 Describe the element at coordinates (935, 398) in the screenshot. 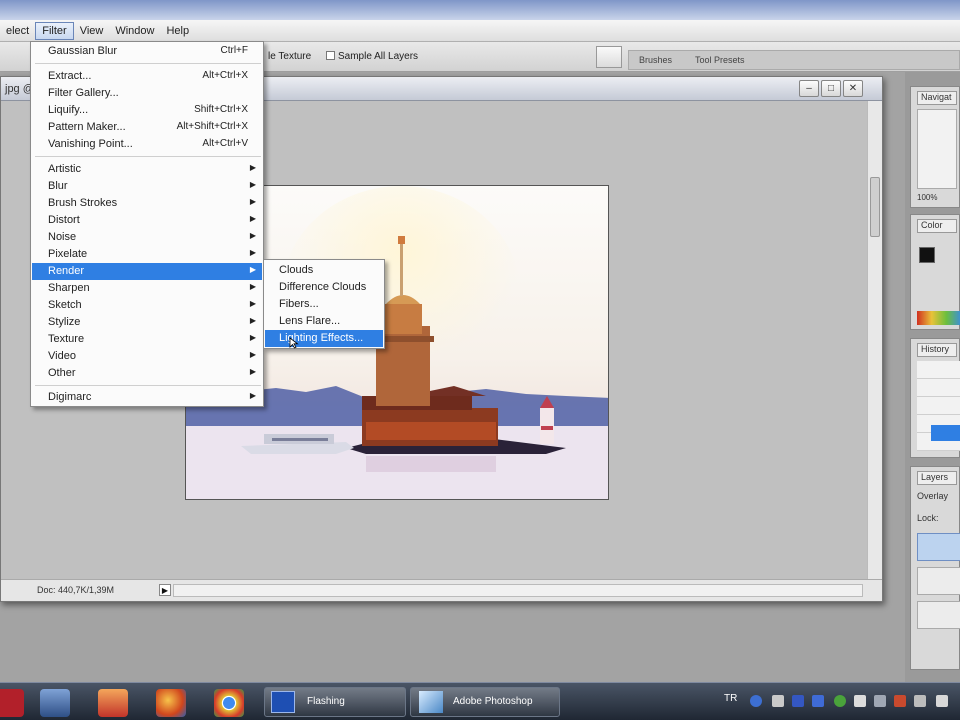

I see `history-panel: History` at that location.